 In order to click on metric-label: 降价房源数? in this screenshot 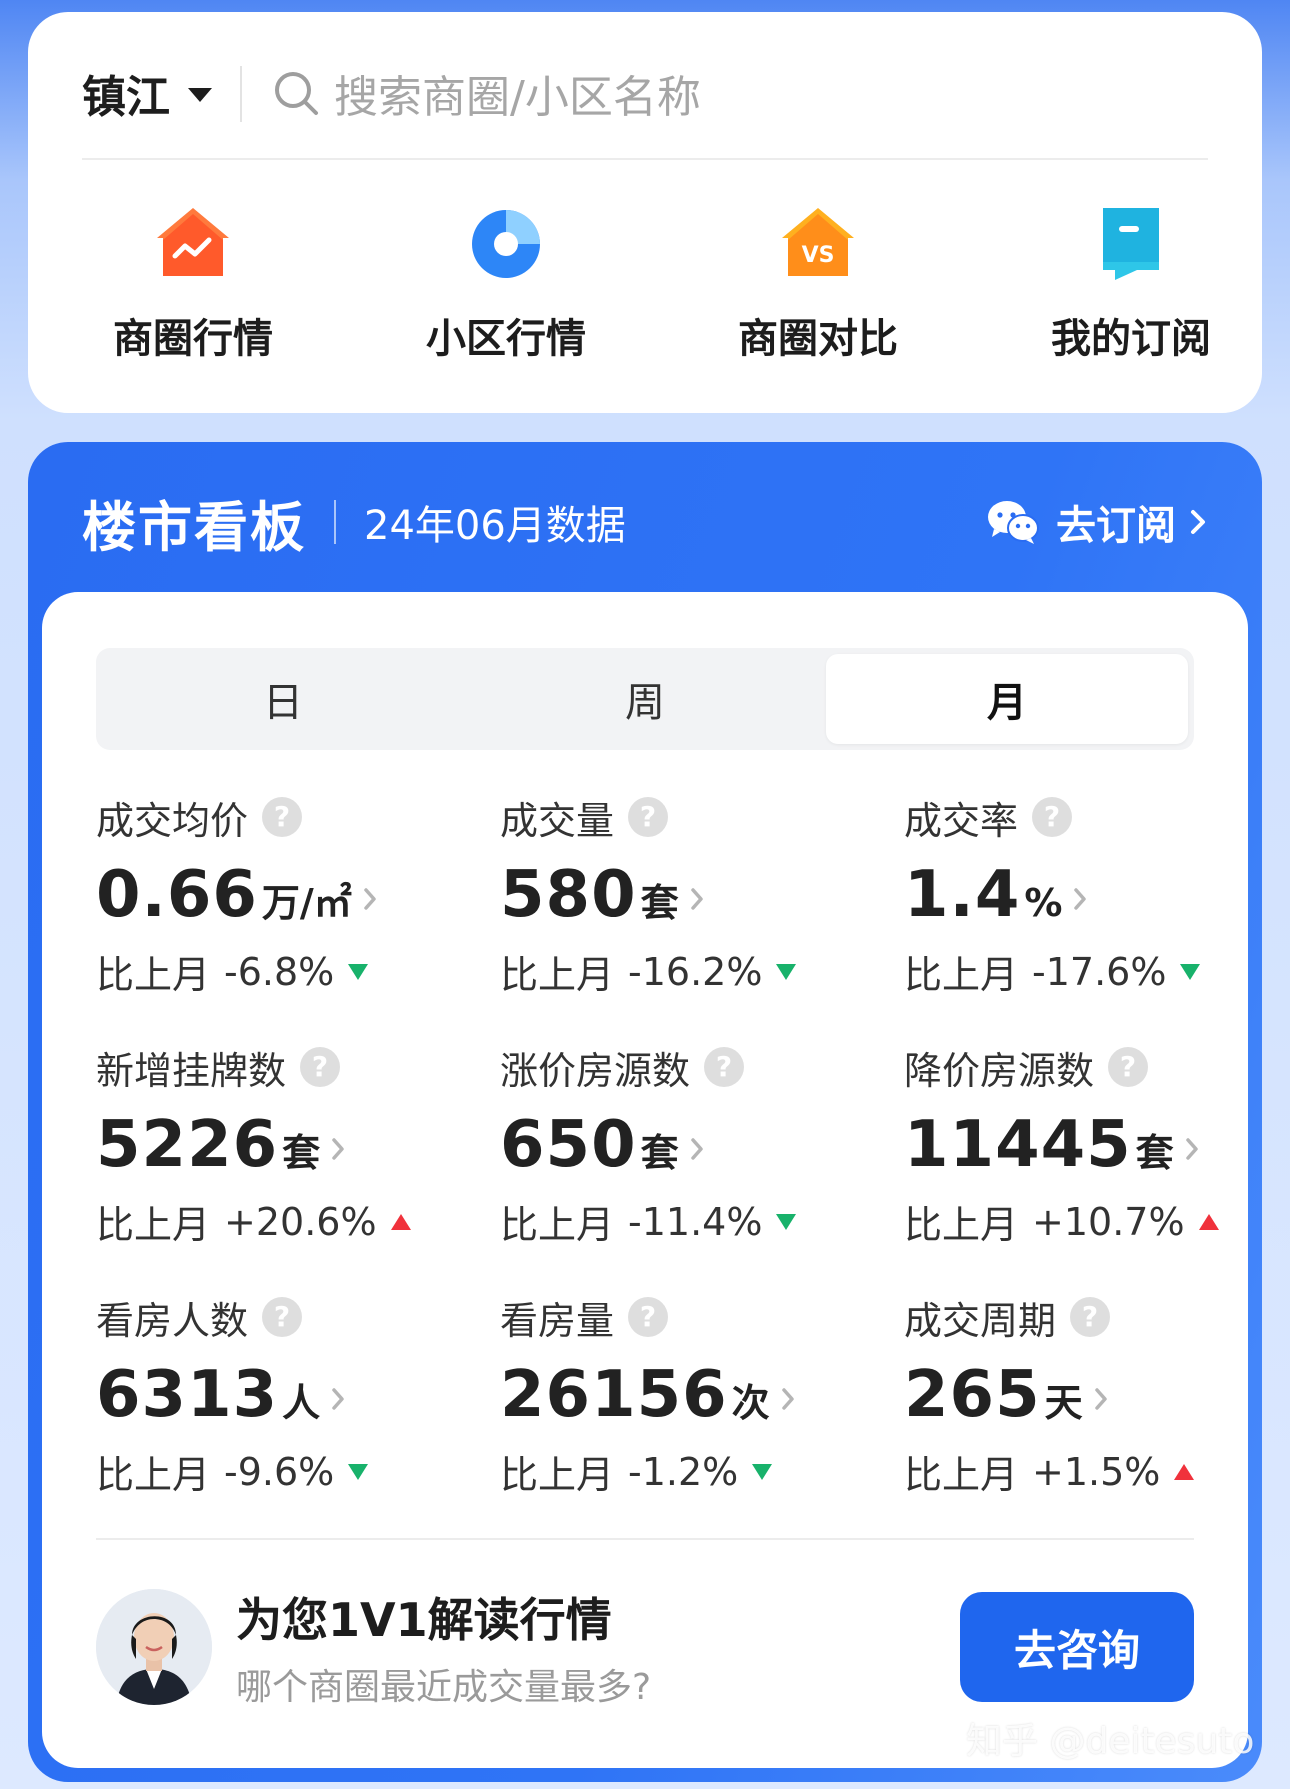, I will do `click(1083, 1067)`.